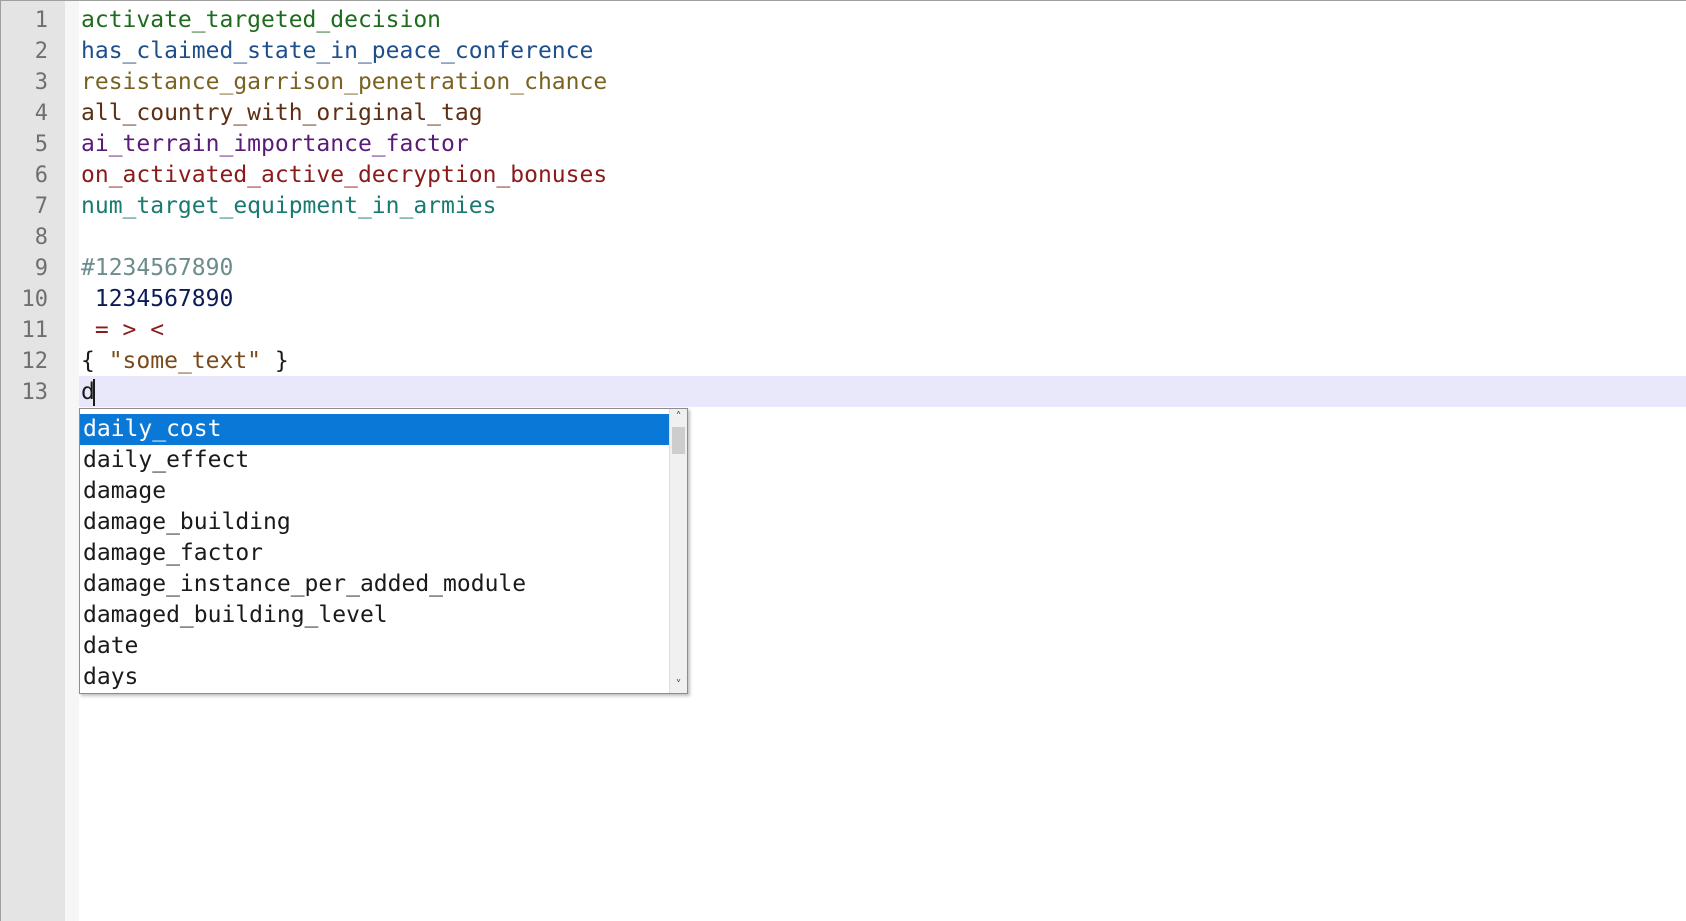 This screenshot has height=921, width=1686. What do you see at coordinates (41, 20) in the screenshot?
I see `line-number: 1` at bounding box center [41, 20].